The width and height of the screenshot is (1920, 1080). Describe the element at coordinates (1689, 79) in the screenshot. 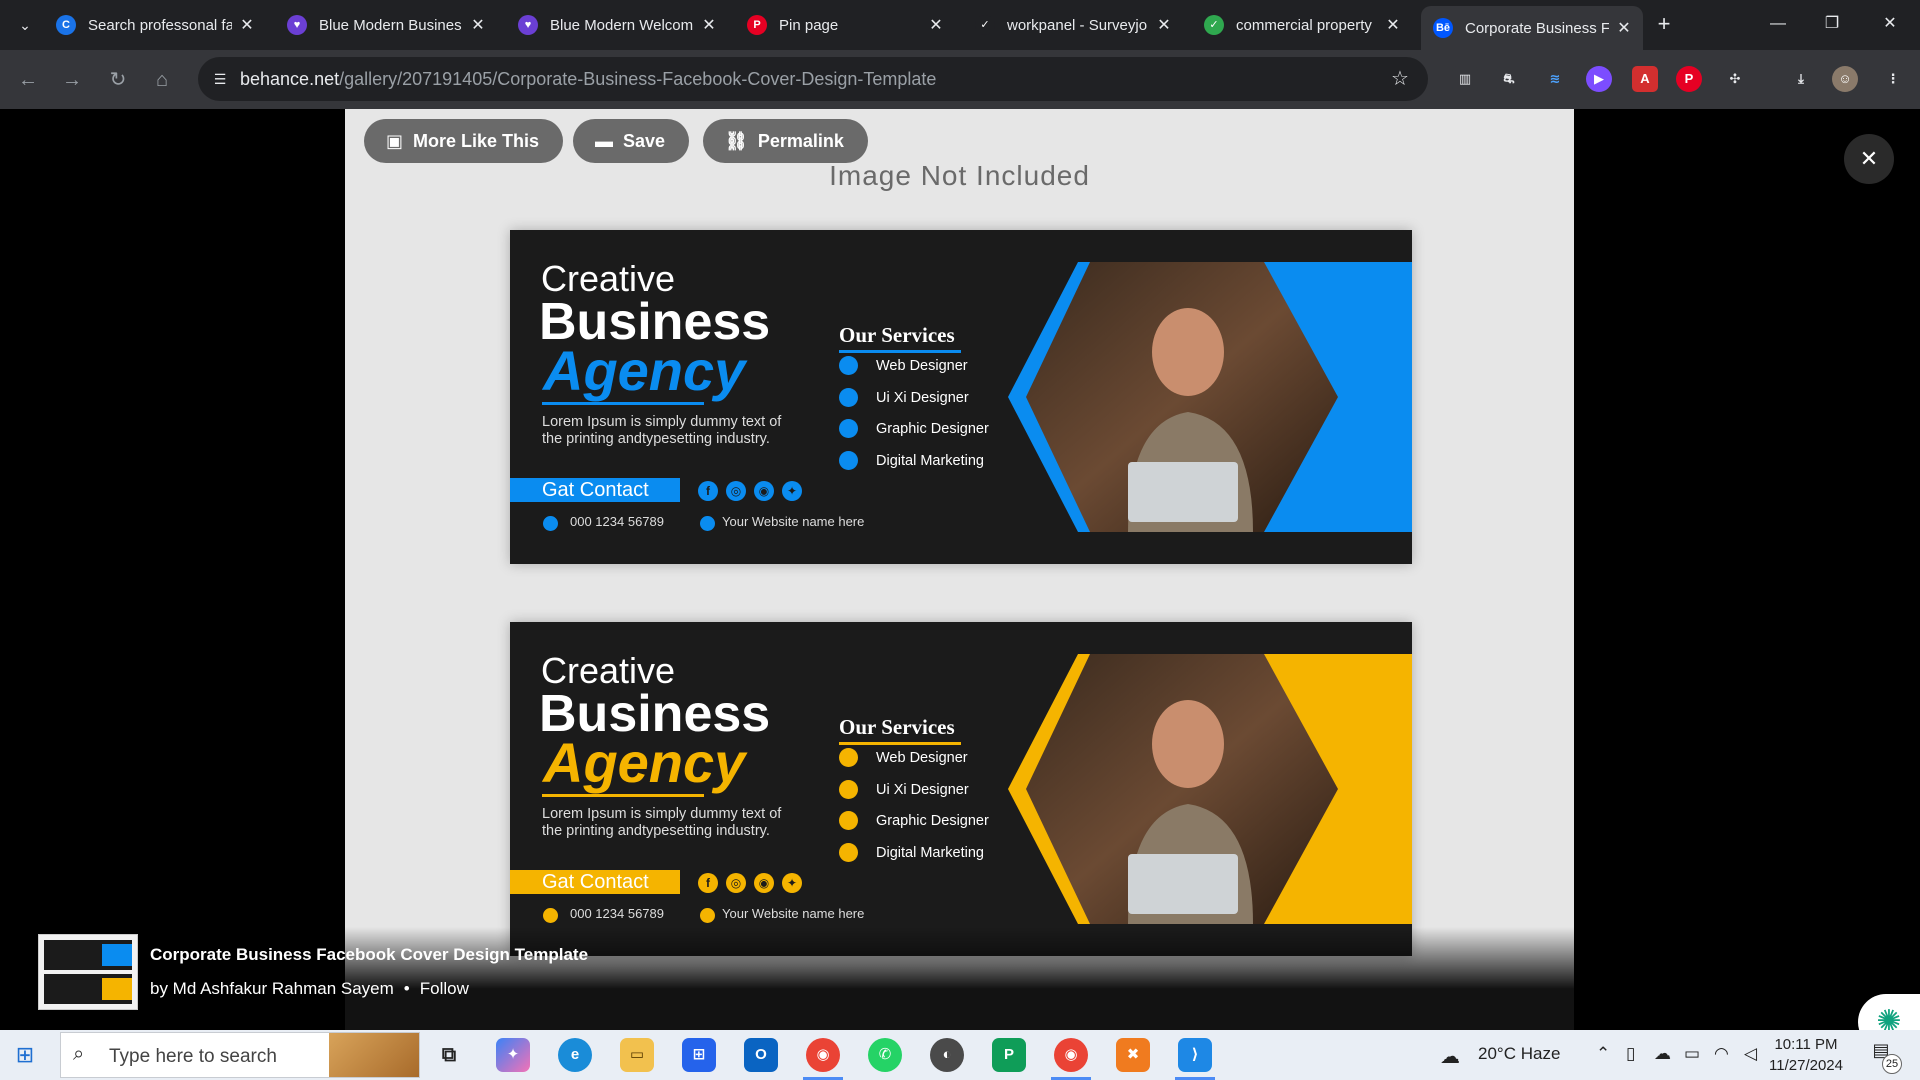

I see `pinterest-extension-icon: P` at that location.